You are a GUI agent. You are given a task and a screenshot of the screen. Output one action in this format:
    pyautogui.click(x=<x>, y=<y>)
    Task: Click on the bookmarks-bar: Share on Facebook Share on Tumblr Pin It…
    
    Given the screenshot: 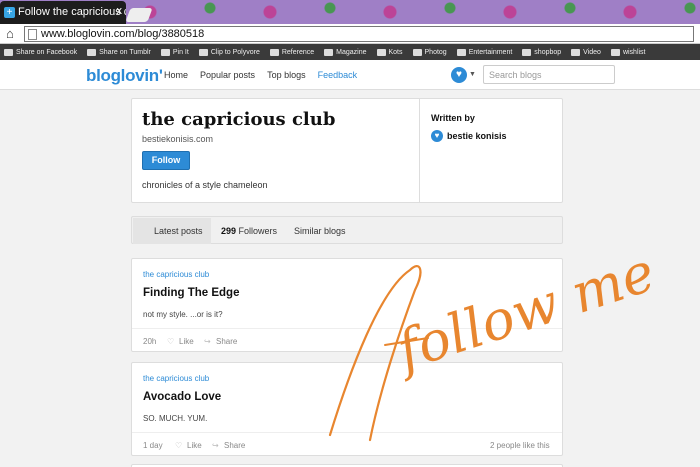 What is the action you would take?
    pyautogui.click(x=350, y=52)
    